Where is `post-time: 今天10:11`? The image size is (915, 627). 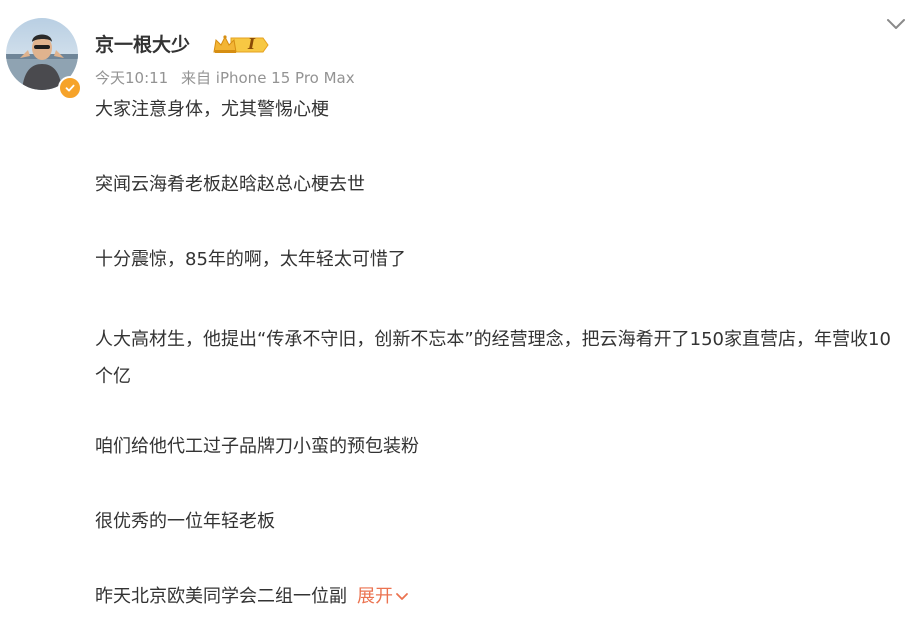
post-time: 今天10:11 is located at coordinates (131, 78).